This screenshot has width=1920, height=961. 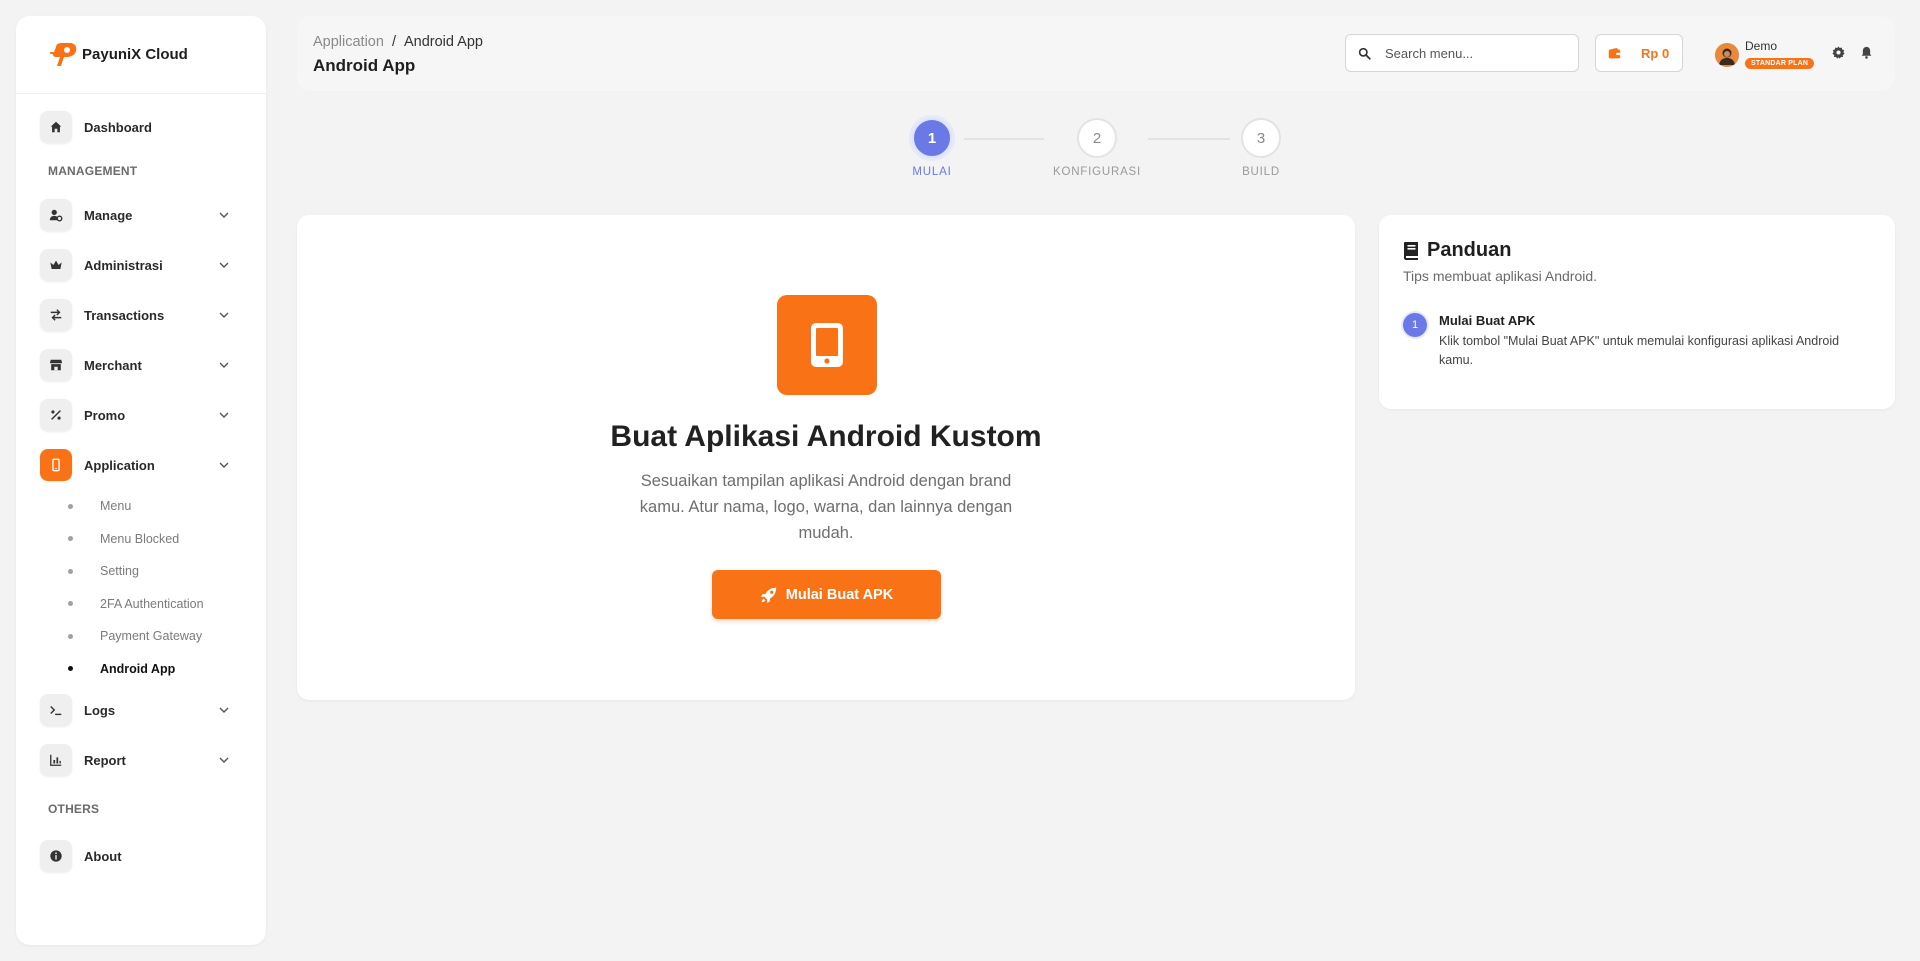 I want to click on sidebar-item-promo: Promo, so click(x=141, y=415).